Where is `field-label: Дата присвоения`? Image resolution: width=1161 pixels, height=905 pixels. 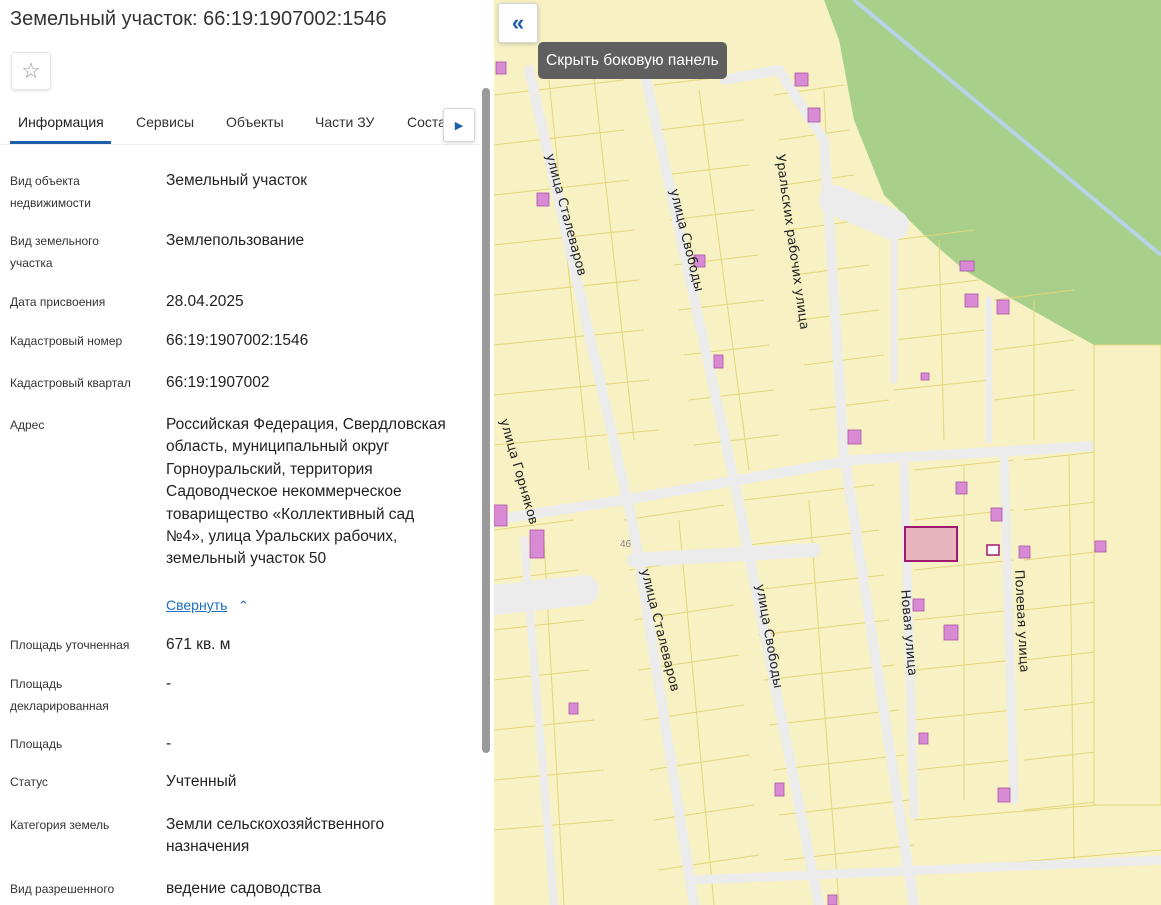
field-label: Дата присвоения is located at coordinates (58, 302).